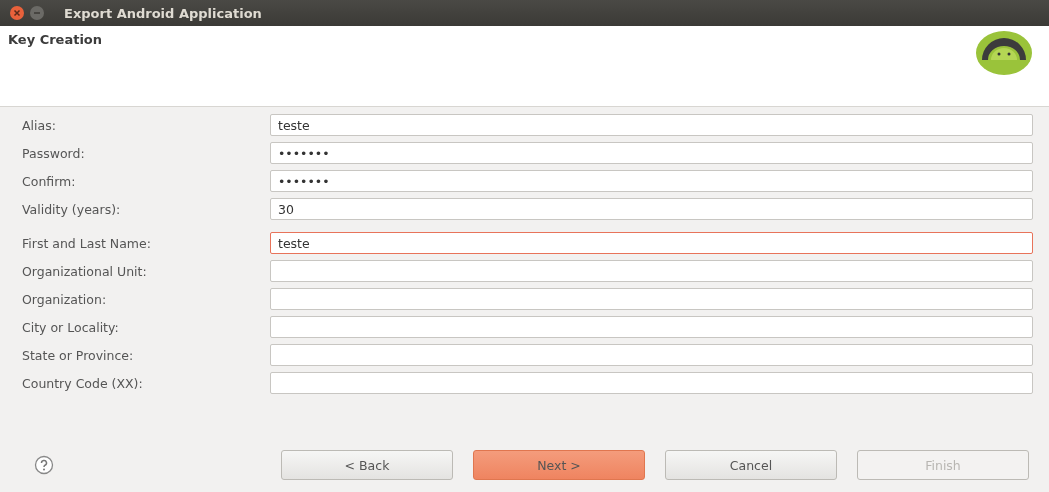 The image size is (1049, 492). Describe the element at coordinates (1004, 53) in the screenshot. I see `android-logo-icon` at that location.